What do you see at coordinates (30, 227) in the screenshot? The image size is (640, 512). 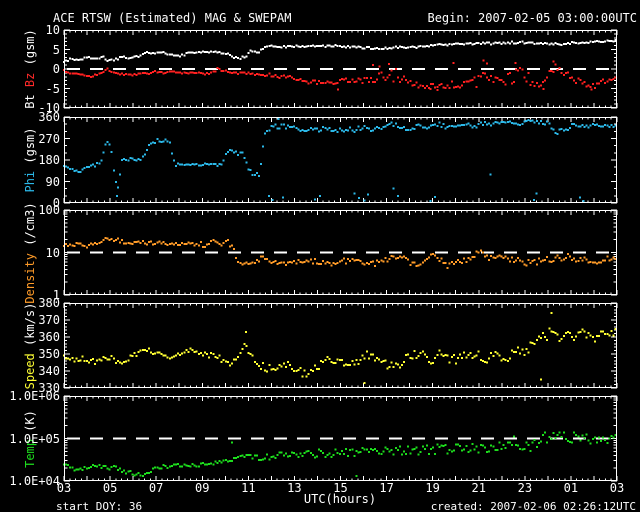 I see `y-axis-title-part: (/cm3)` at bounding box center [30, 227].